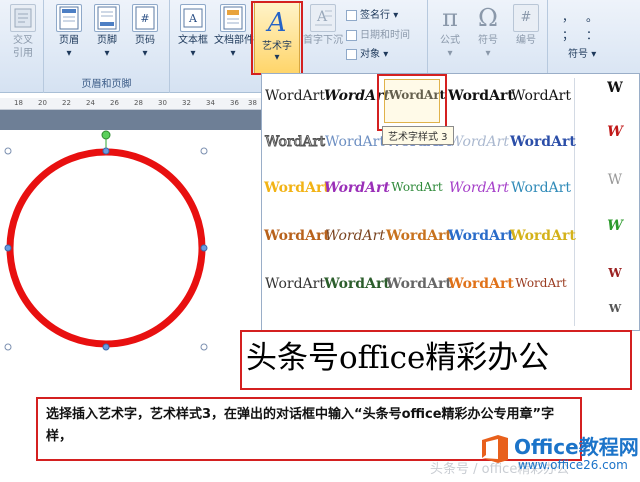 This screenshot has width=640, height=482. Describe the element at coordinates (69, 32) in the screenshot. I see `header-button: 页眉 ▾` at that location.